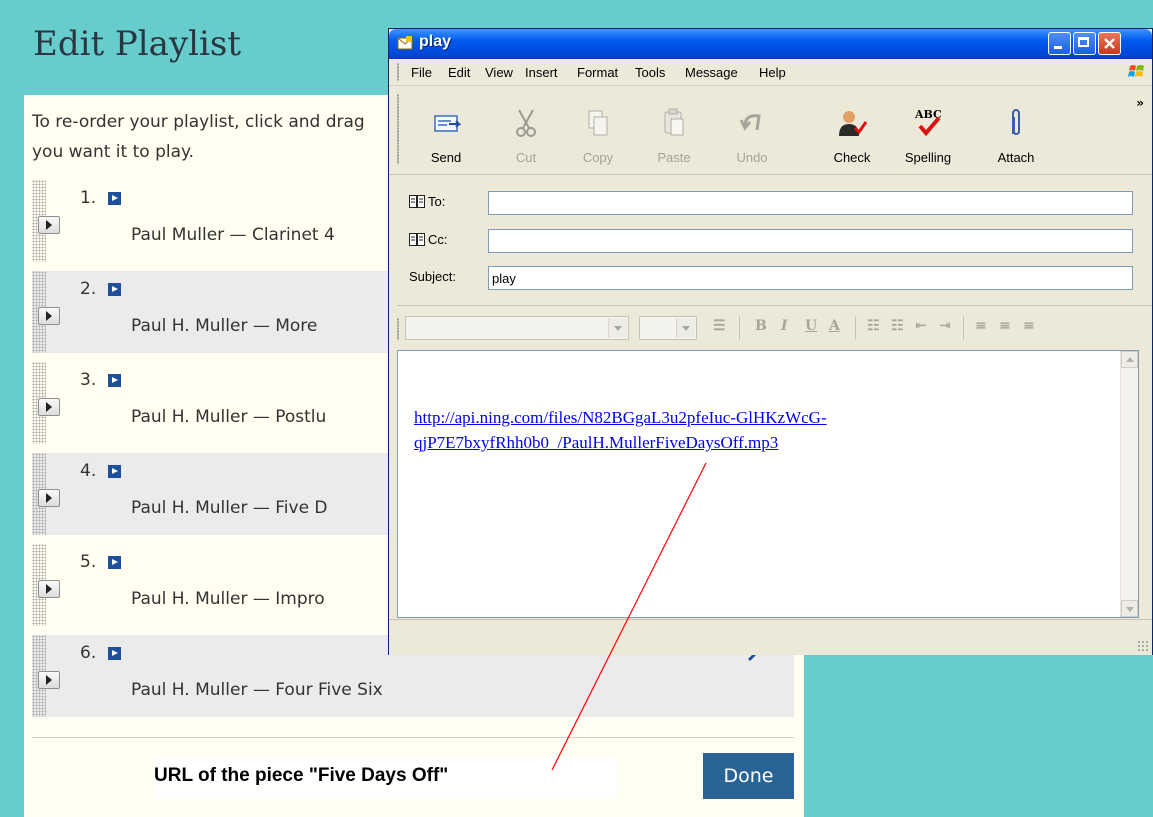  Describe the element at coordinates (772, 72) in the screenshot. I see `menu-help: Help` at that location.